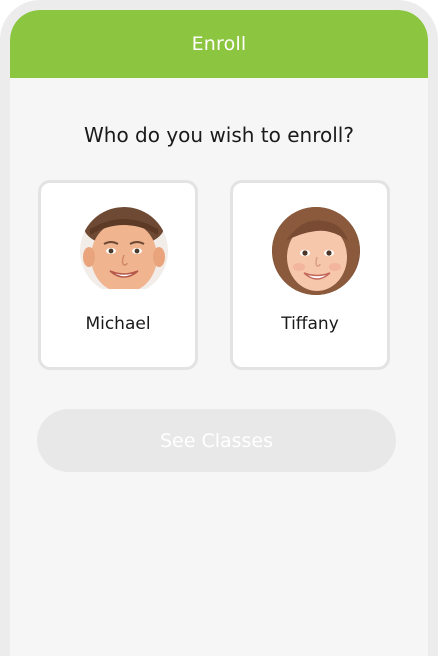  I want to click on page-title: Enroll, so click(219, 44).